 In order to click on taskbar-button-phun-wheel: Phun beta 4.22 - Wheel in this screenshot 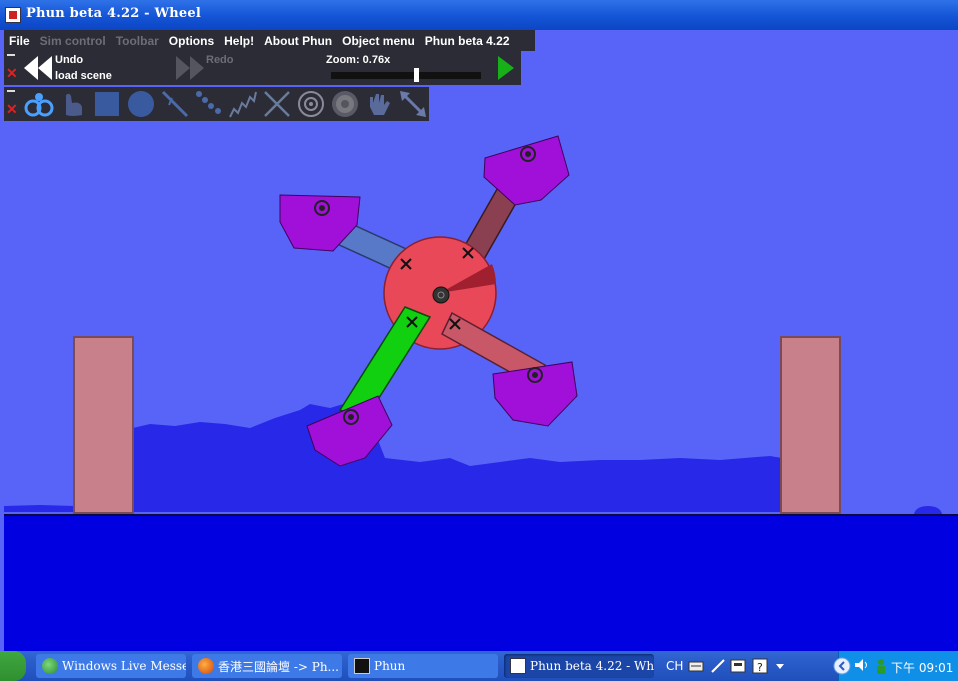, I will do `click(579, 666)`.